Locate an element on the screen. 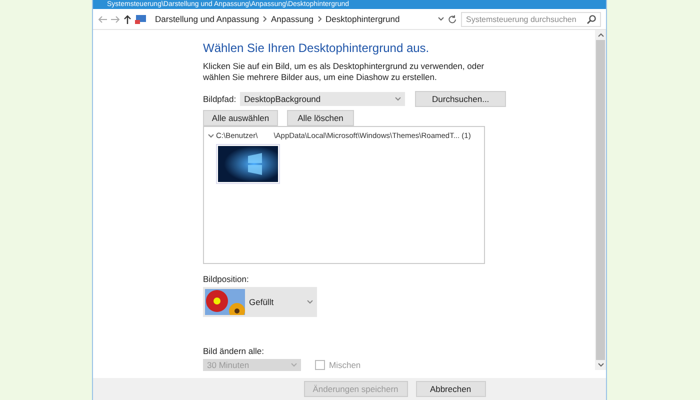 The image size is (700, 400). control-panel-icon is located at coordinates (141, 19).